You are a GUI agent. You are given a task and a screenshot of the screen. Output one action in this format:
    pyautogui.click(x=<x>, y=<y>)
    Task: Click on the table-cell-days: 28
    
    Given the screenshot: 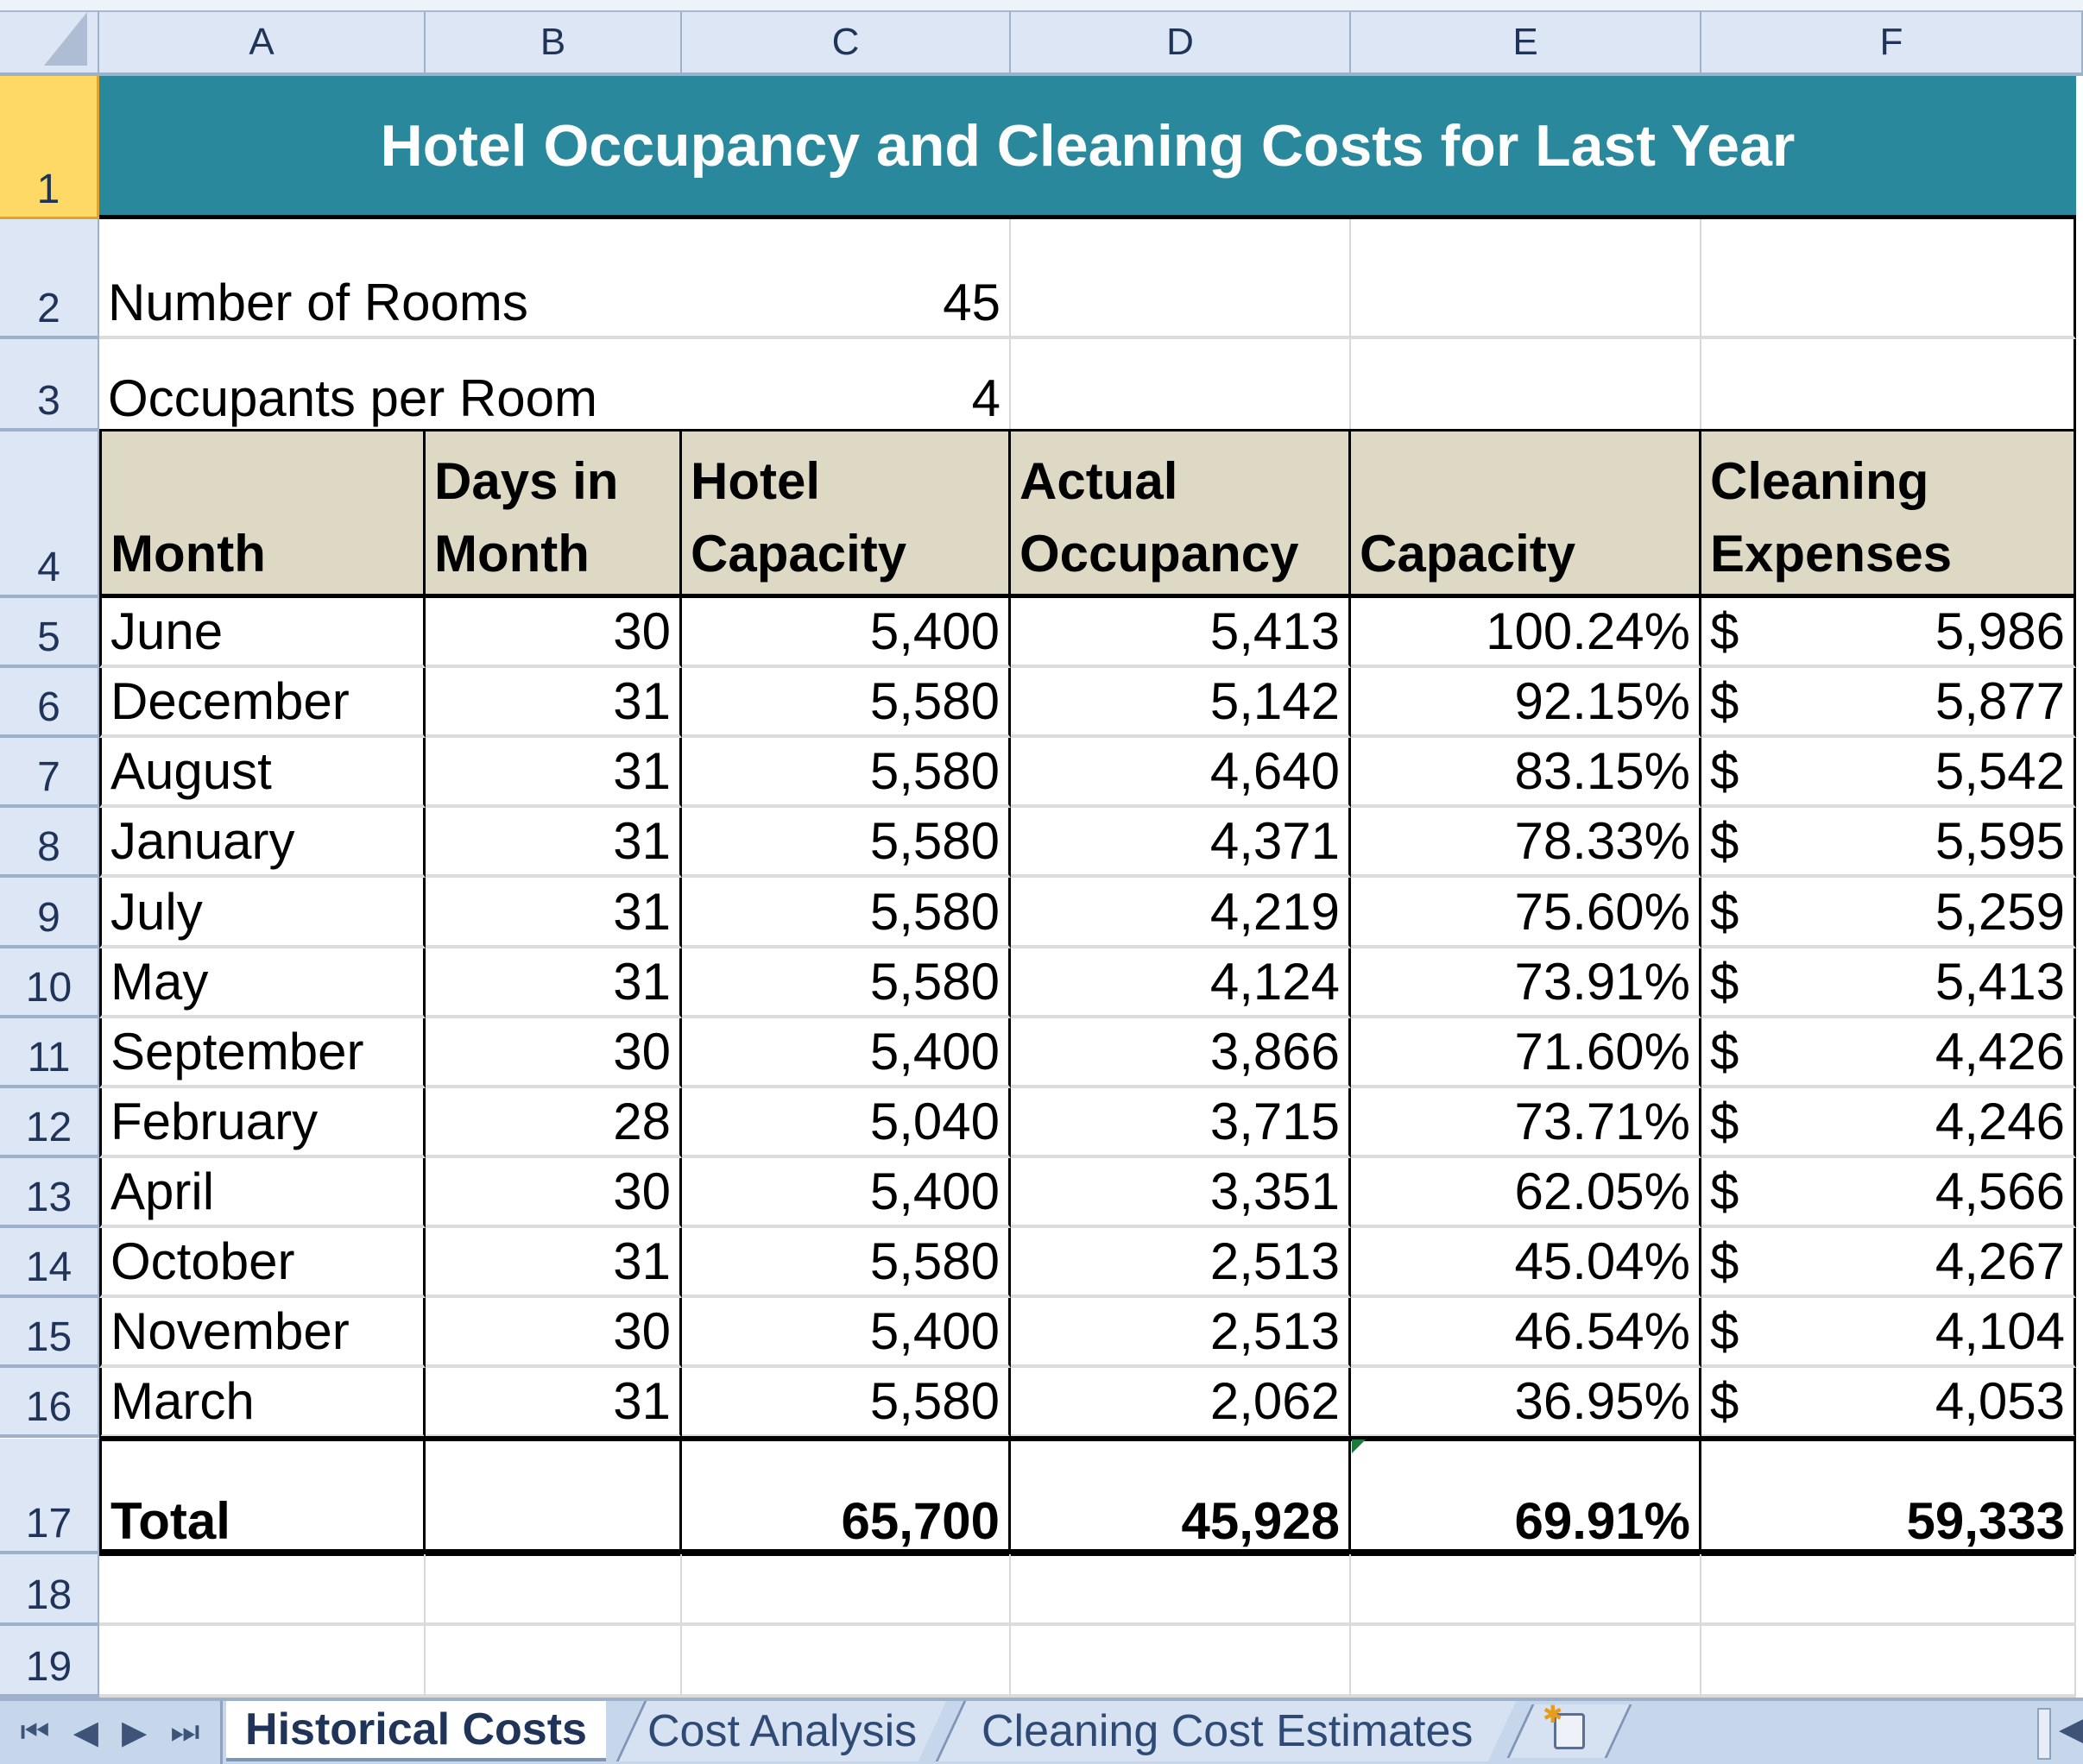 What is the action you would take?
    pyautogui.click(x=554, y=1123)
    